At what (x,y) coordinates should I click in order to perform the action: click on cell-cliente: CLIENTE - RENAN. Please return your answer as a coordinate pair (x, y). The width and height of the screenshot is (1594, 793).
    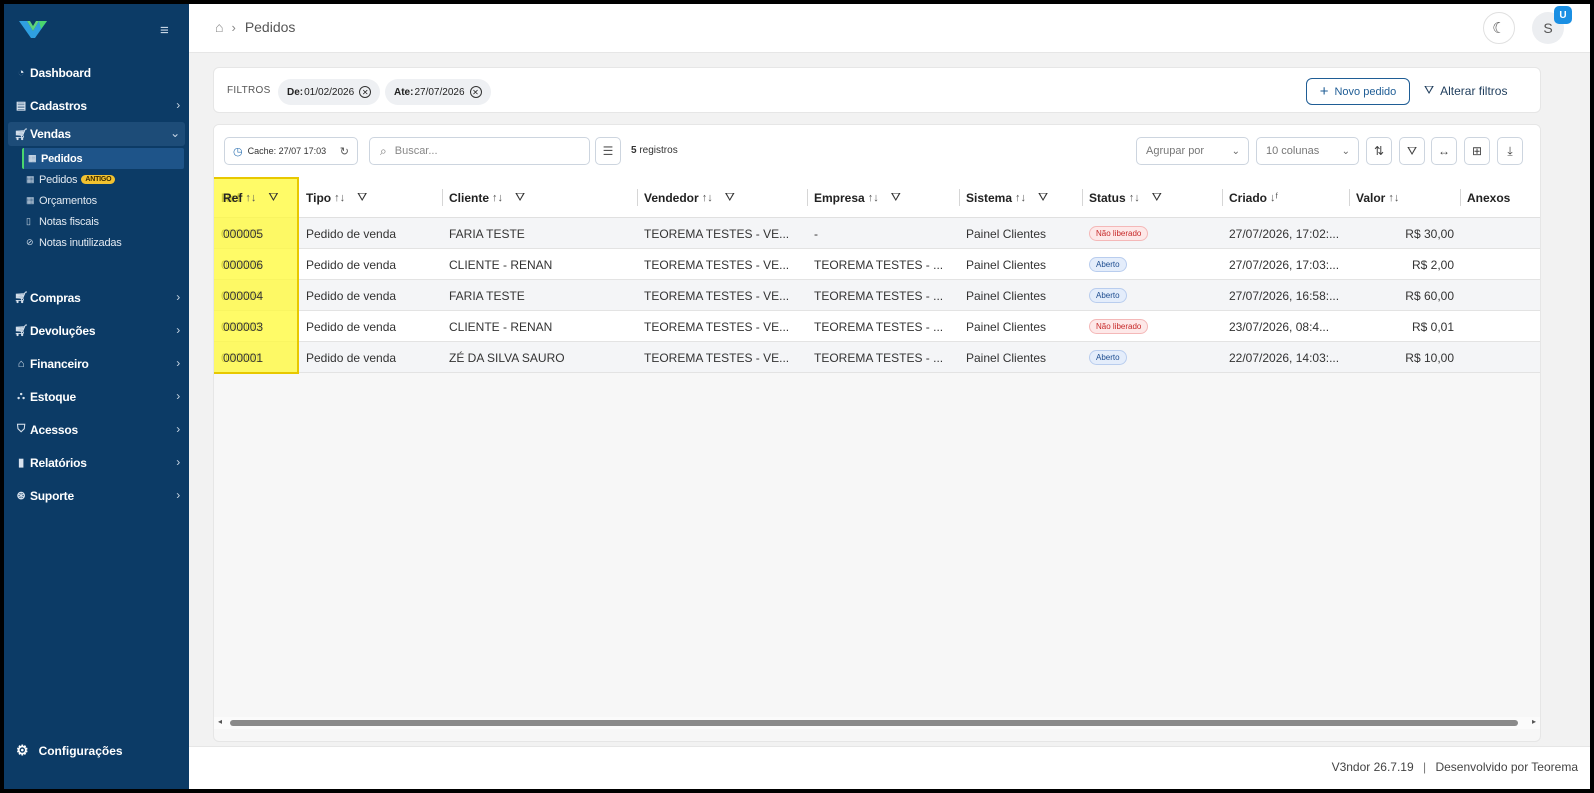
    Looking at the image, I should click on (501, 264).